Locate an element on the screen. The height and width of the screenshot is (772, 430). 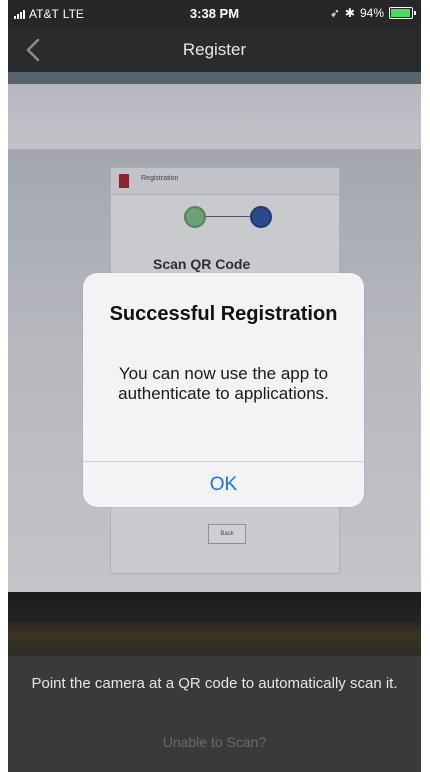
page-title: Register is located at coordinates (214, 49).